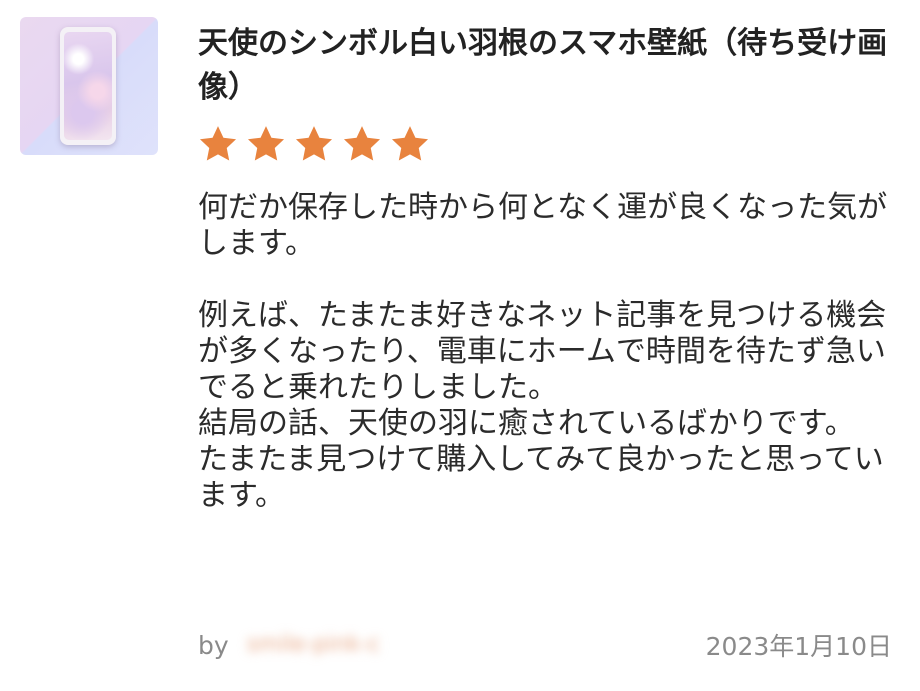  What do you see at coordinates (798, 646) in the screenshot?
I see `review-date: 2023年1月10日` at bounding box center [798, 646].